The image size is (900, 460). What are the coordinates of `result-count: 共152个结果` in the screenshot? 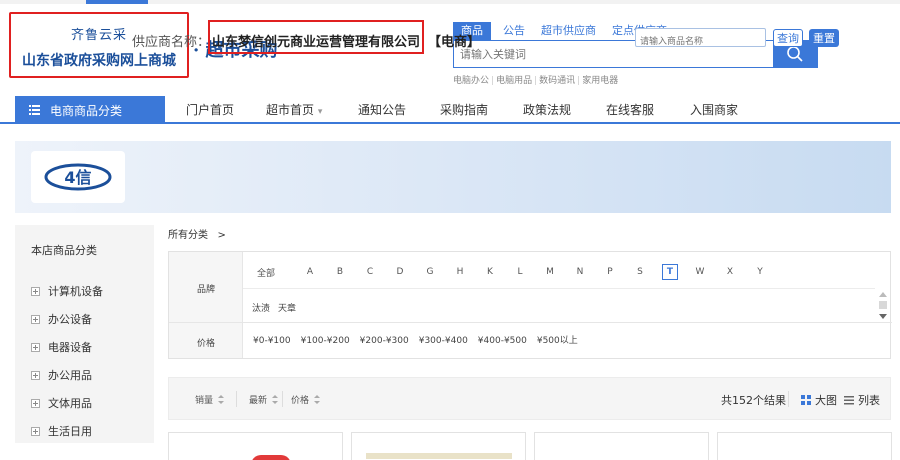 It's located at (753, 400).